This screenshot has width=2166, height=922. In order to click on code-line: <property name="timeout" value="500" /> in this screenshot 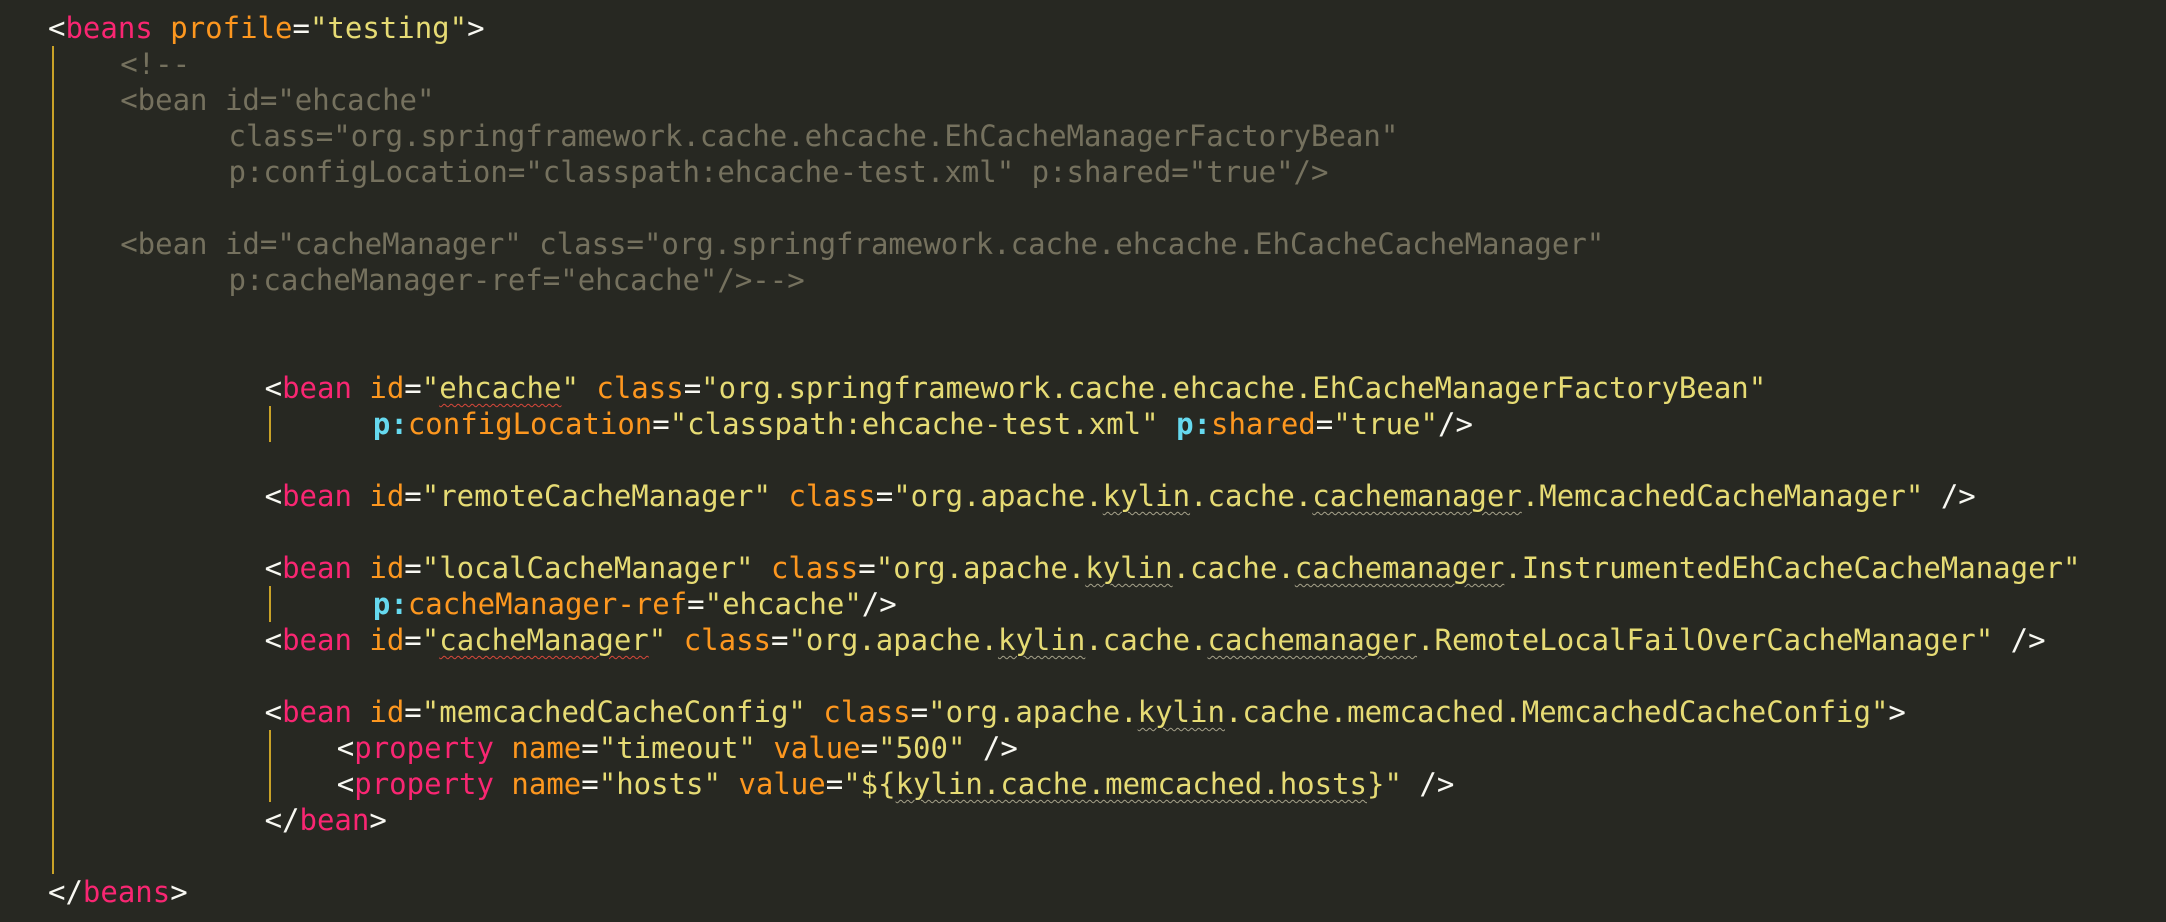, I will do `click(677, 748)`.